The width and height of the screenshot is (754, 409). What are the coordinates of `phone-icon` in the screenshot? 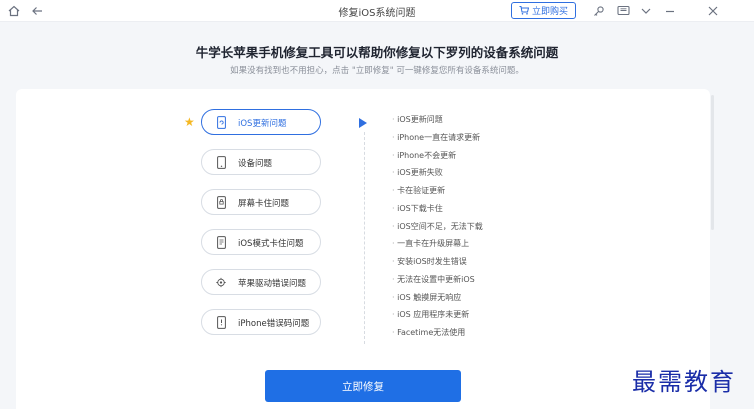 It's located at (221, 162).